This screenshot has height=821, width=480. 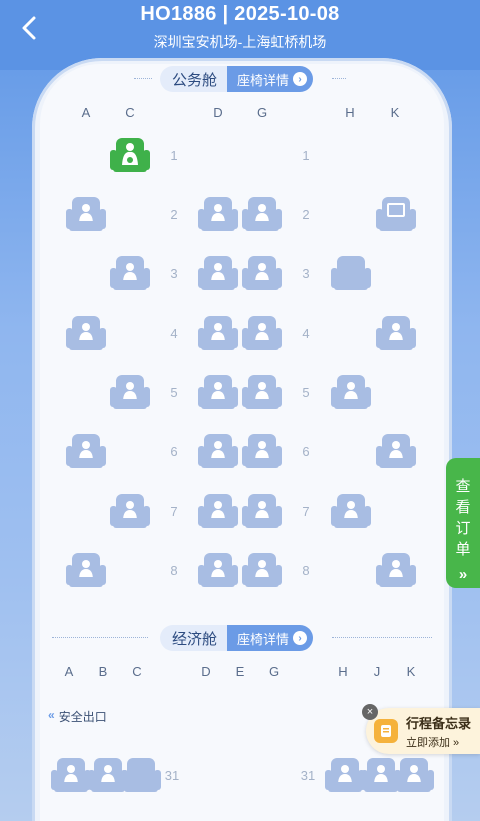 I want to click on seat-31A, so click(x=71, y=775).